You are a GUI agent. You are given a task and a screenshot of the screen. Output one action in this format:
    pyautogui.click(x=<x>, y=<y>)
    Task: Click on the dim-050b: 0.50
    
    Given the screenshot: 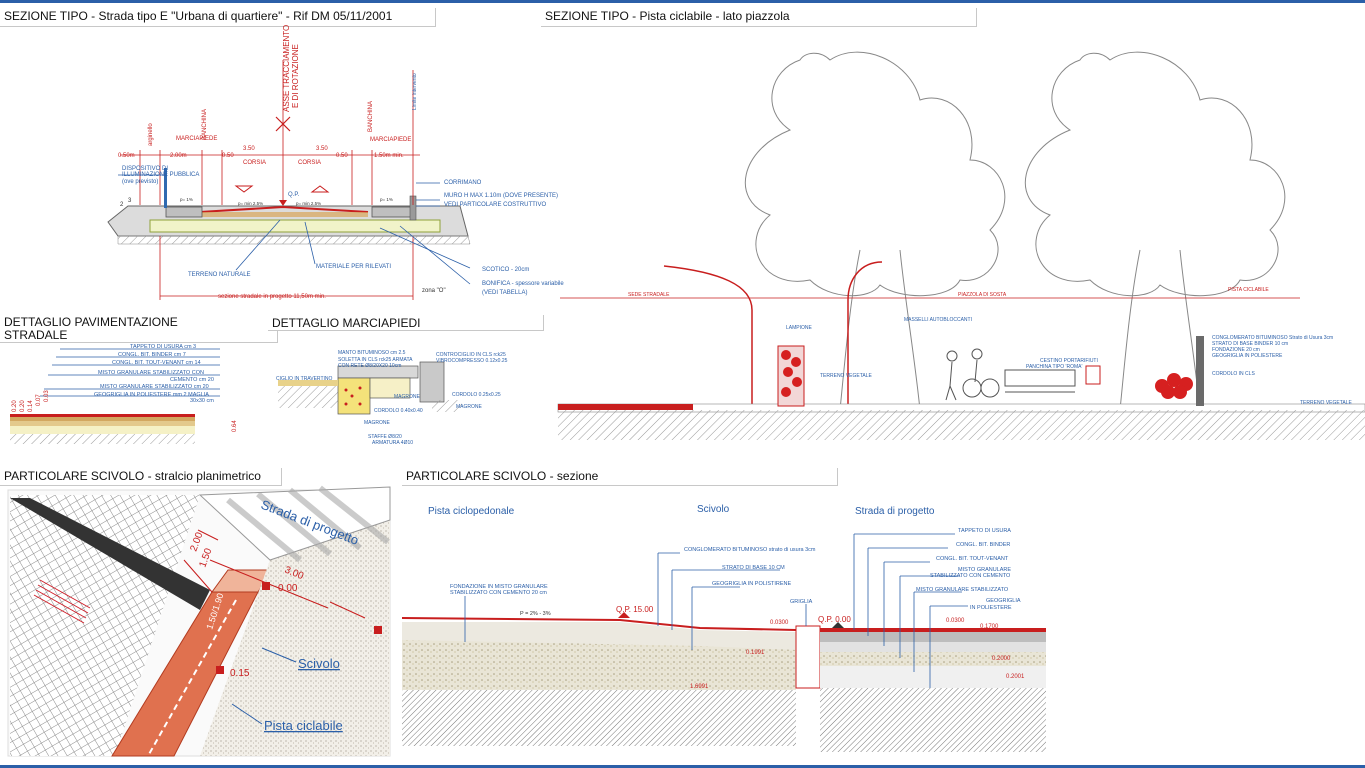 What is the action you would take?
    pyautogui.click(x=228, y=156)
    